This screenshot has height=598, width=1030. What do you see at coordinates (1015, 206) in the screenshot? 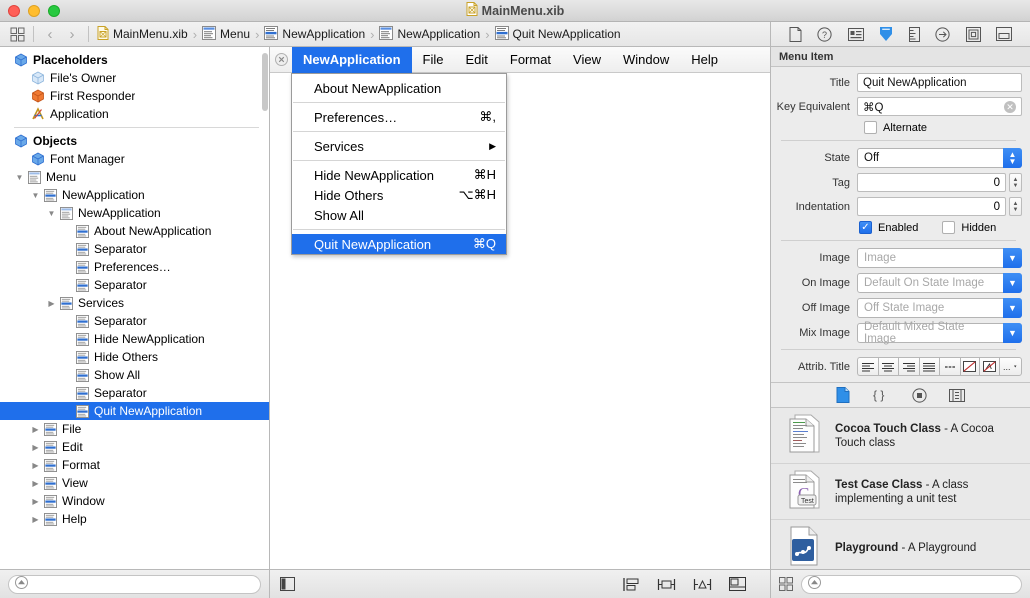
I see `indentation-stepper: ▲ ▼` at bounding box center [1015, 206].